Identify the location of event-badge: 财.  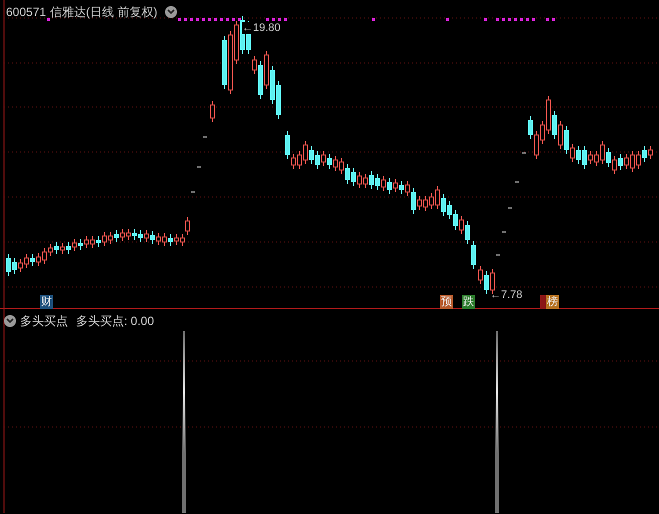
(46, 302).